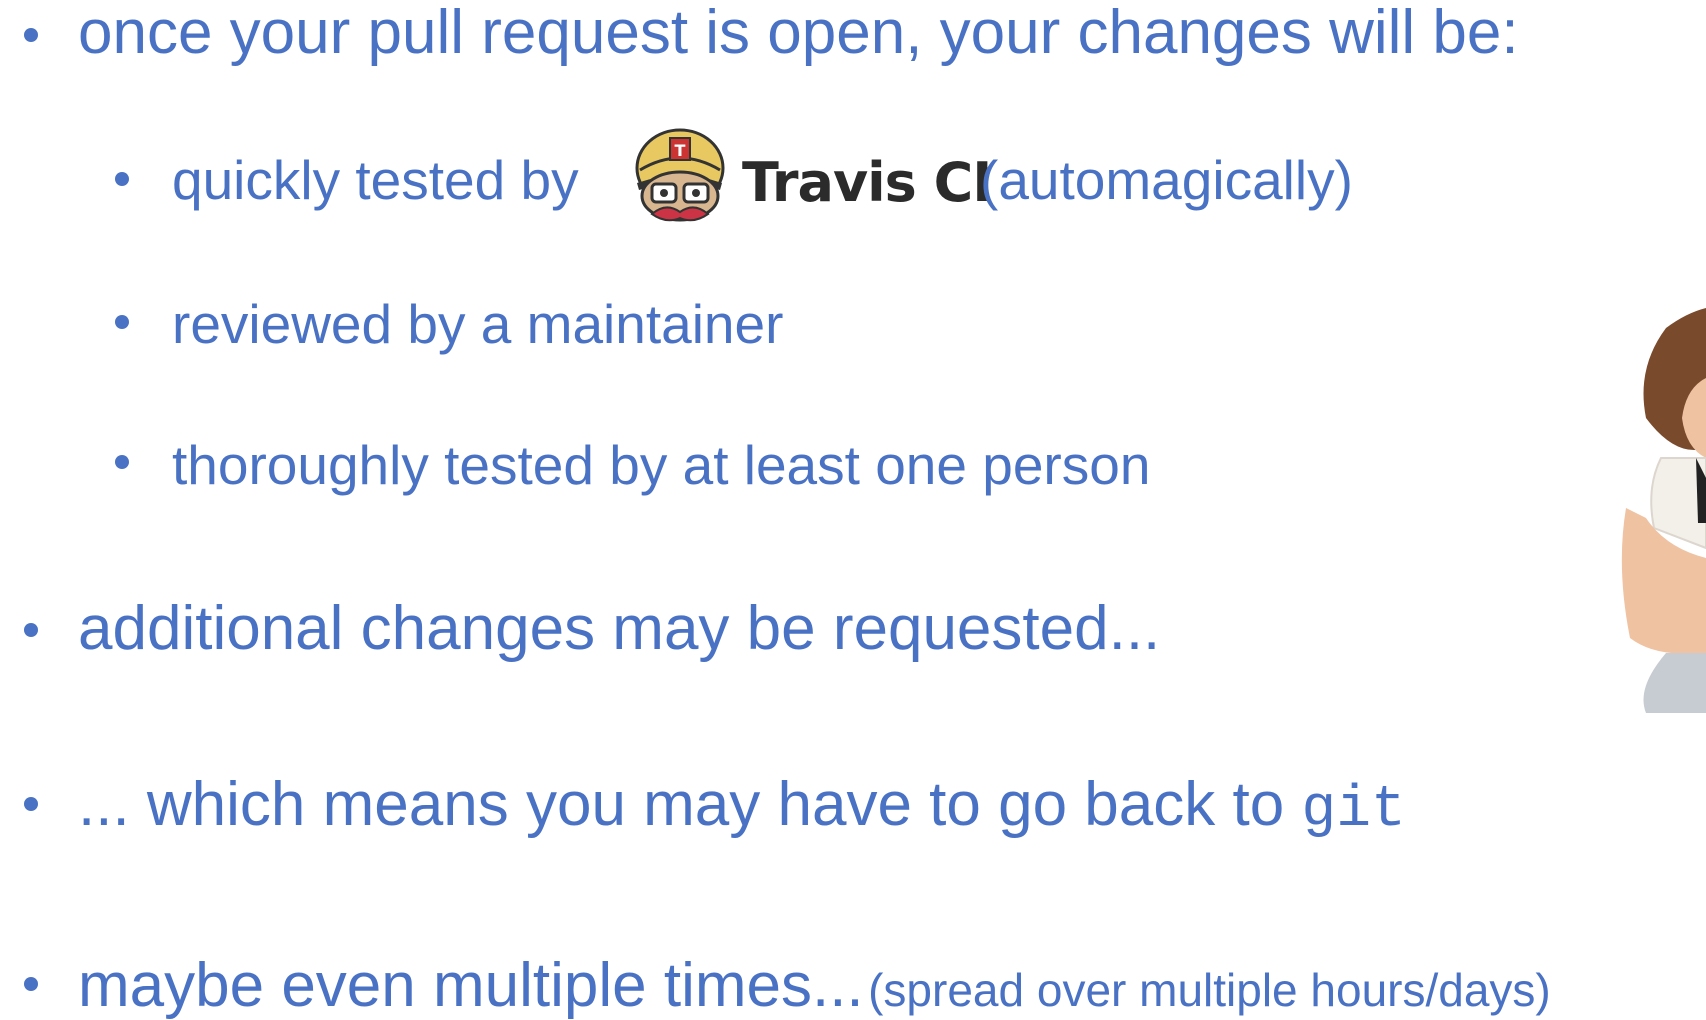 The image size is (1706, 1020). I want to click on travis-ci-mascot-icon: T, so click(680, 175).